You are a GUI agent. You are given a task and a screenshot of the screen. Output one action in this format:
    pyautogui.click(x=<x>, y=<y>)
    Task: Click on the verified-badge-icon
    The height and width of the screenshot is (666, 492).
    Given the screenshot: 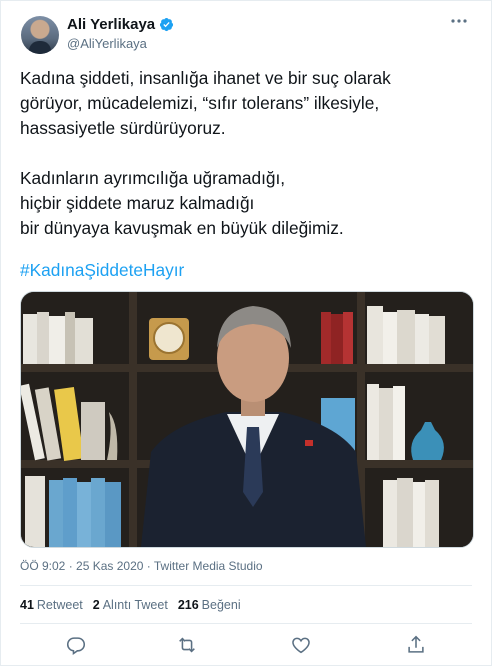 What is the action you would take?
    pyautogui.click(x=167, y=24)
    